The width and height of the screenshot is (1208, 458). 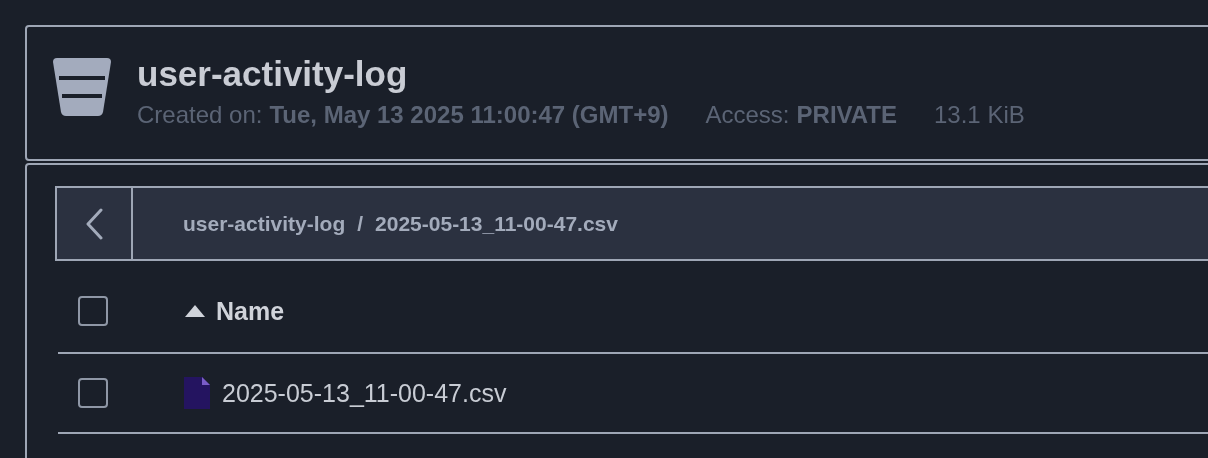 I want to click on select-all-checkbox, so click(x=93, y=311).